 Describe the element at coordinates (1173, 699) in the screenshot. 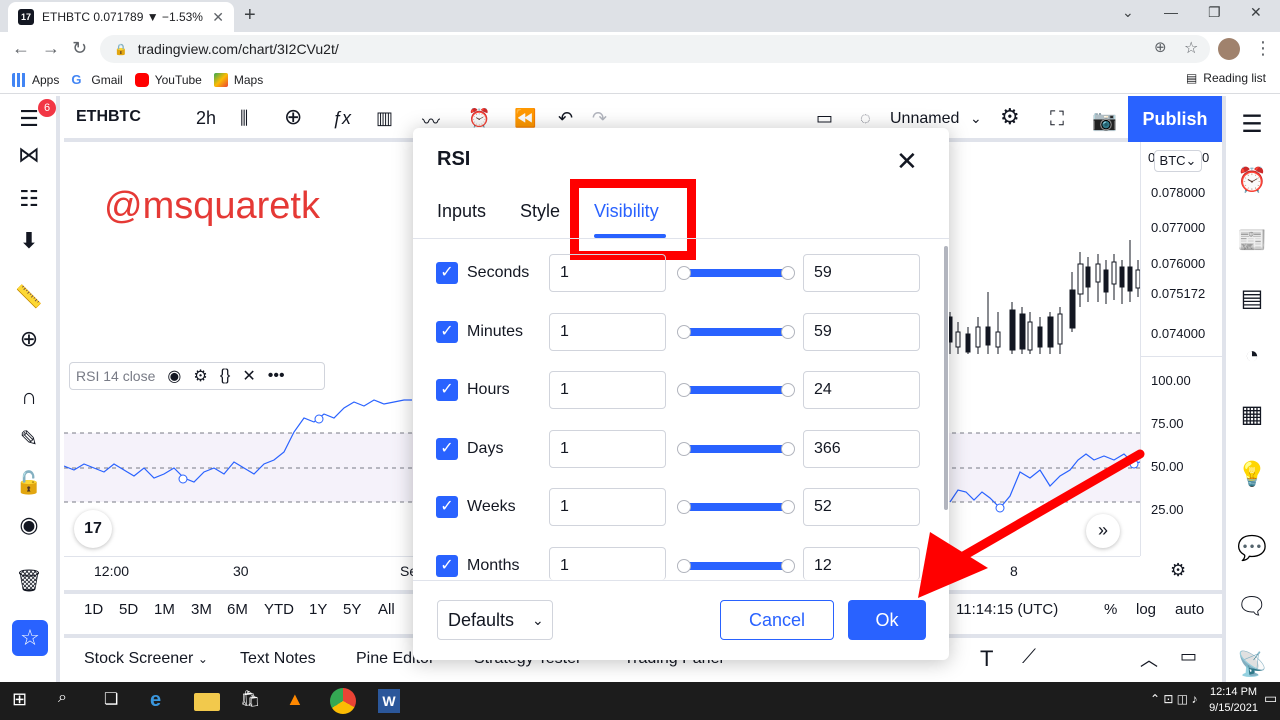

I see `system-tray-icons: ⌃ ⊡ ◫ ♪` at that location.